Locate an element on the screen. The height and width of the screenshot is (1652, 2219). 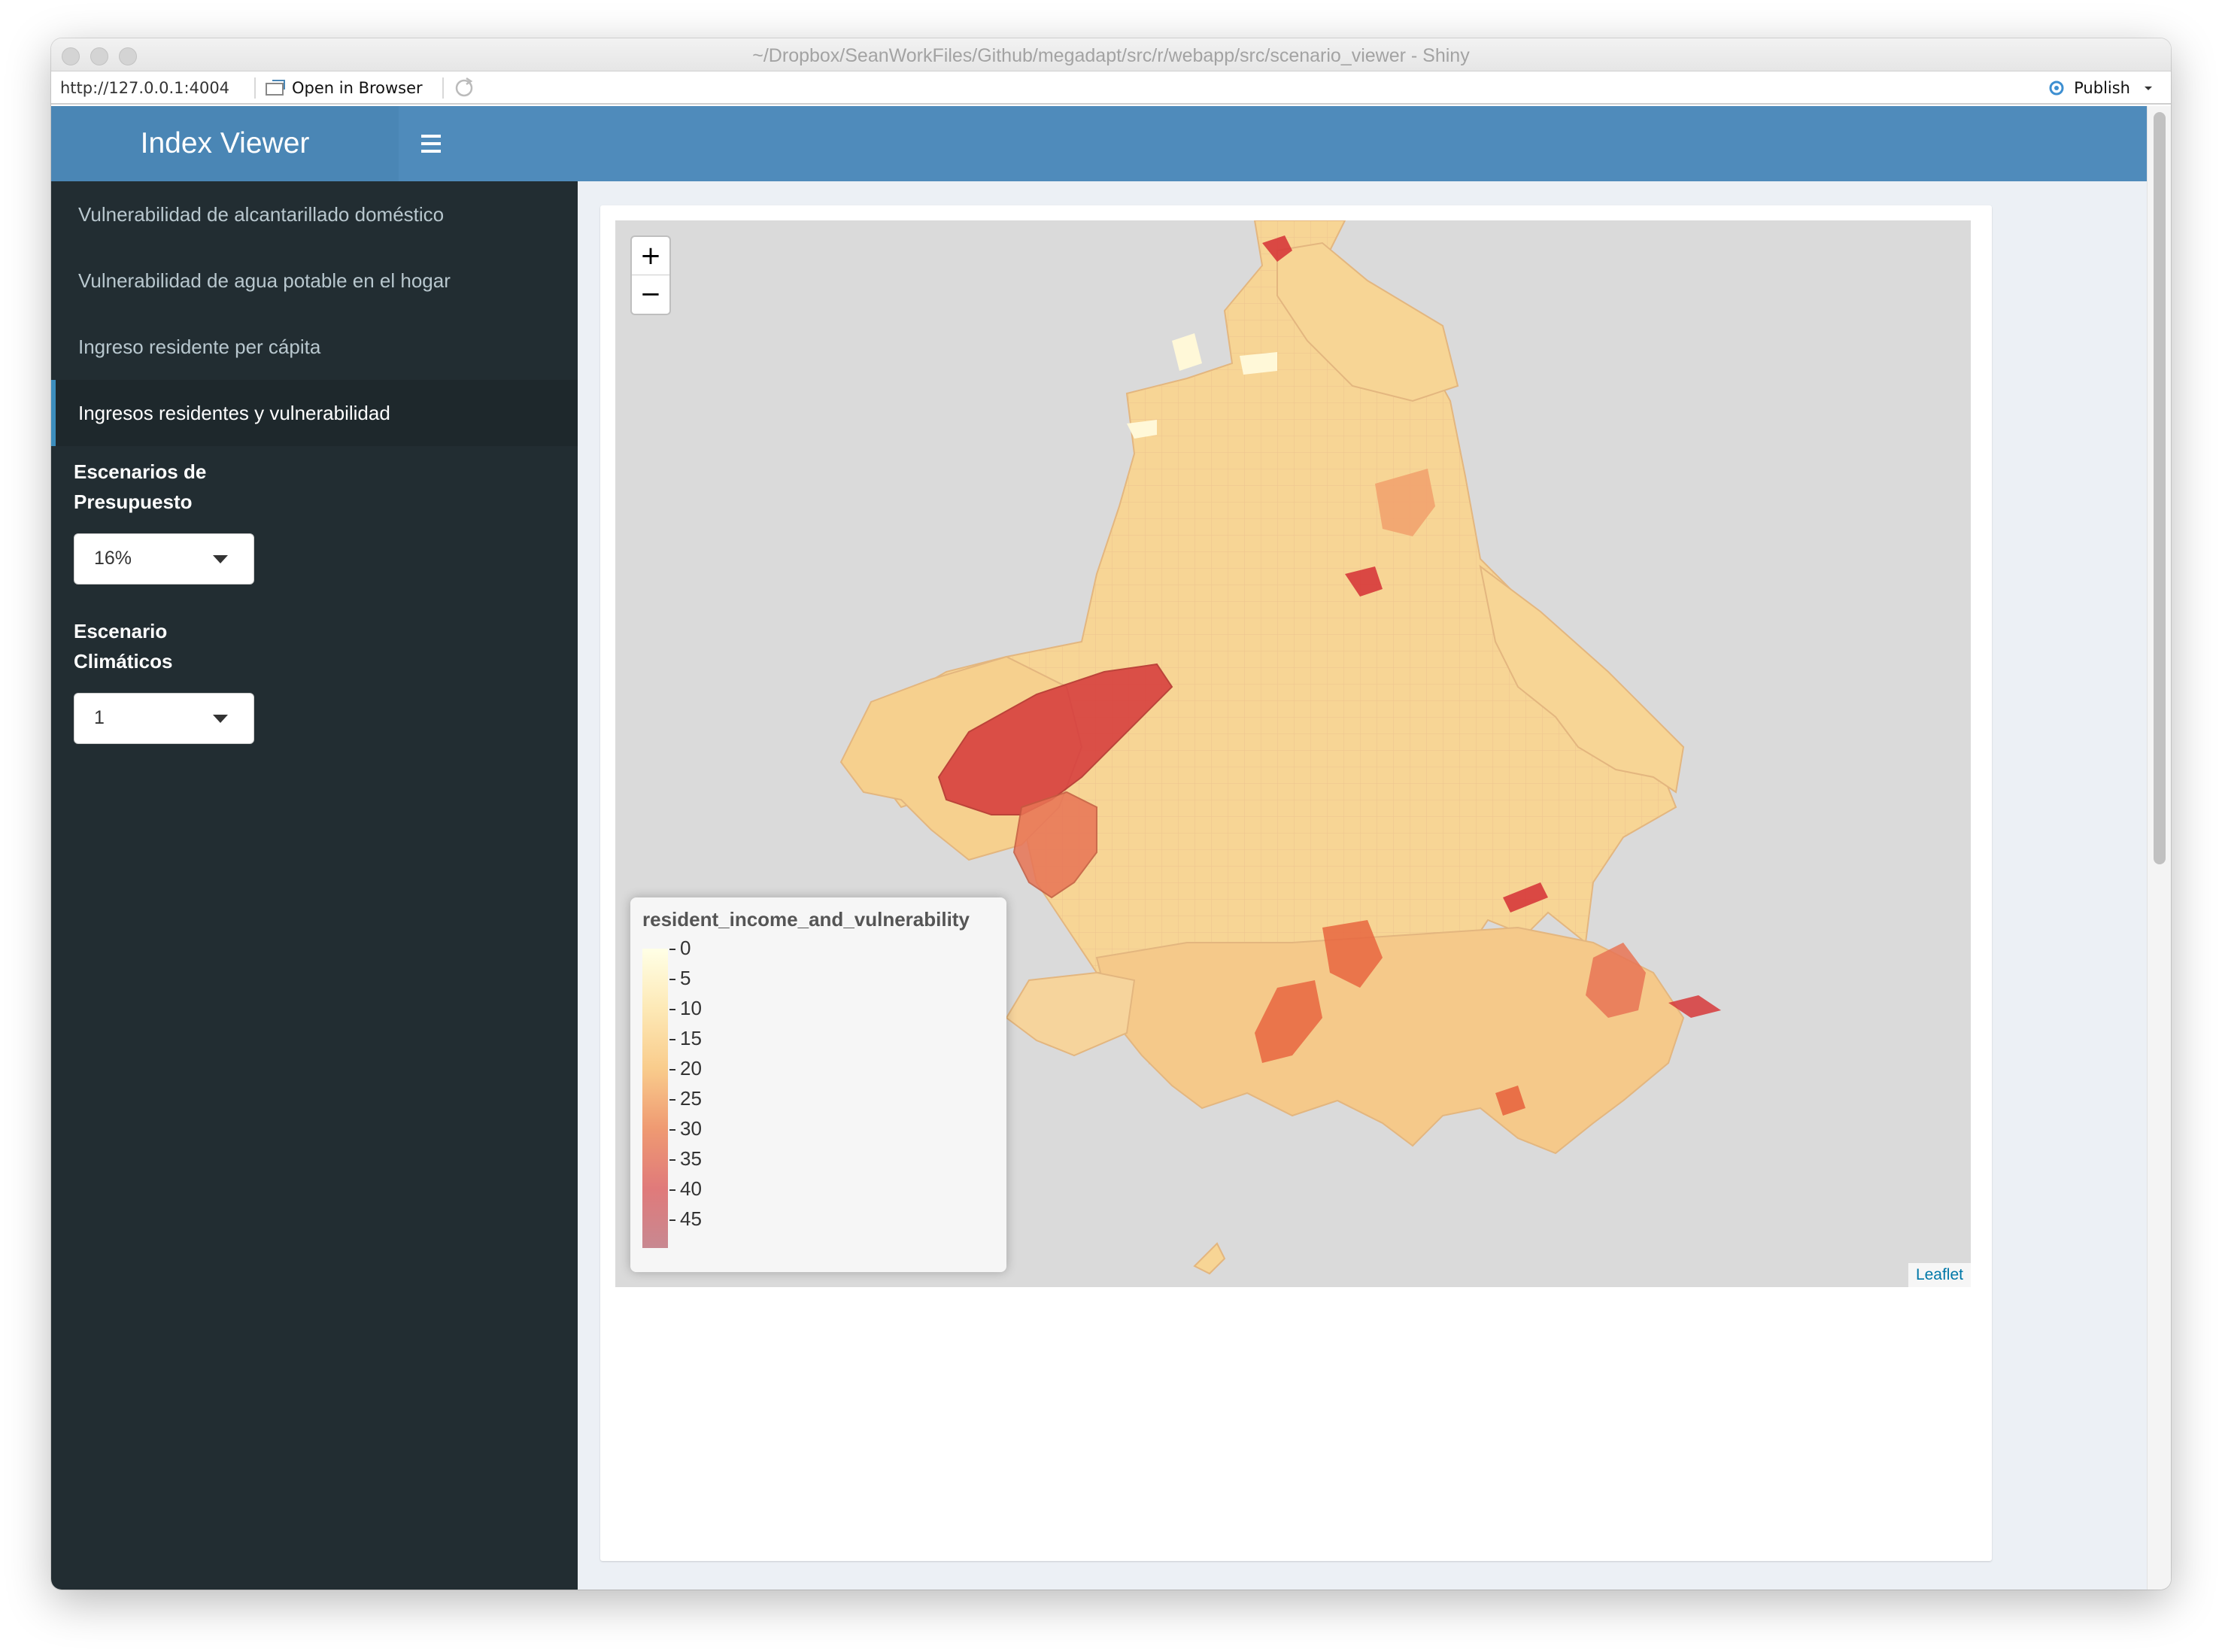
zoom-out-button: − is located at coordinates (650, 294).